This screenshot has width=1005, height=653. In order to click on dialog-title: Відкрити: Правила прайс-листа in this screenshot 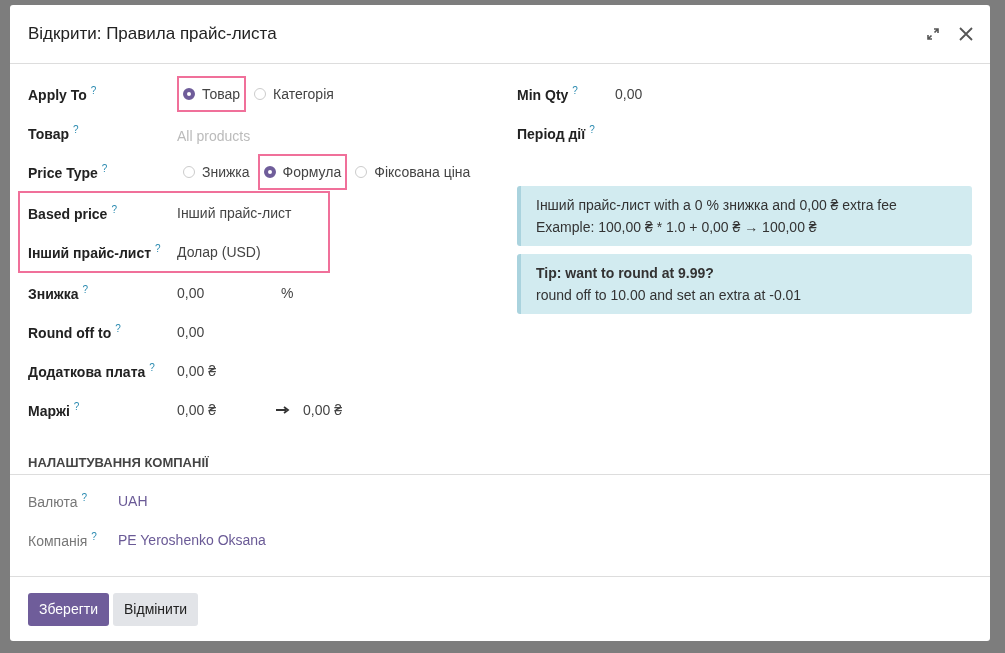, I will do `click(152, 34)`.